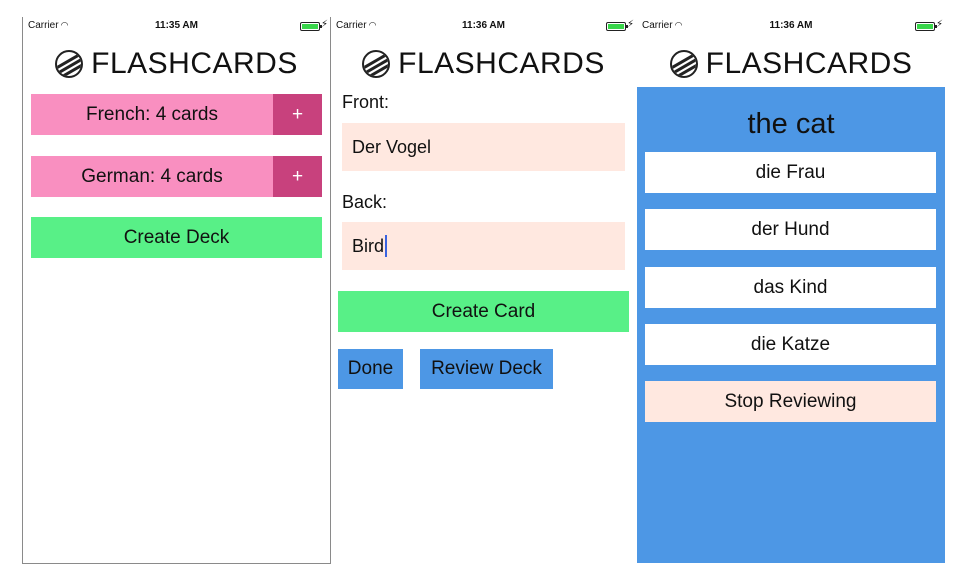  I want to click on add-card-button-german: +, so click(297, 176).